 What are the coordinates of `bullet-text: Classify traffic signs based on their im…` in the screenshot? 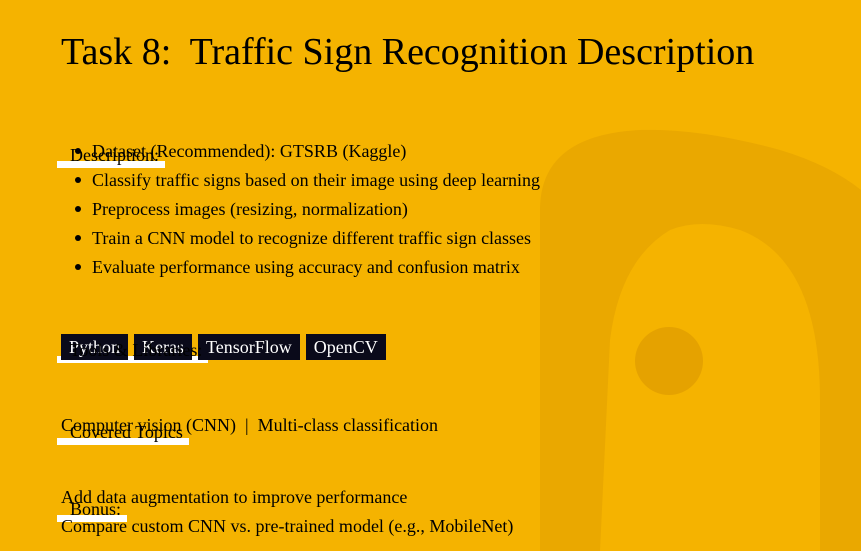 It's located at (316, 180).